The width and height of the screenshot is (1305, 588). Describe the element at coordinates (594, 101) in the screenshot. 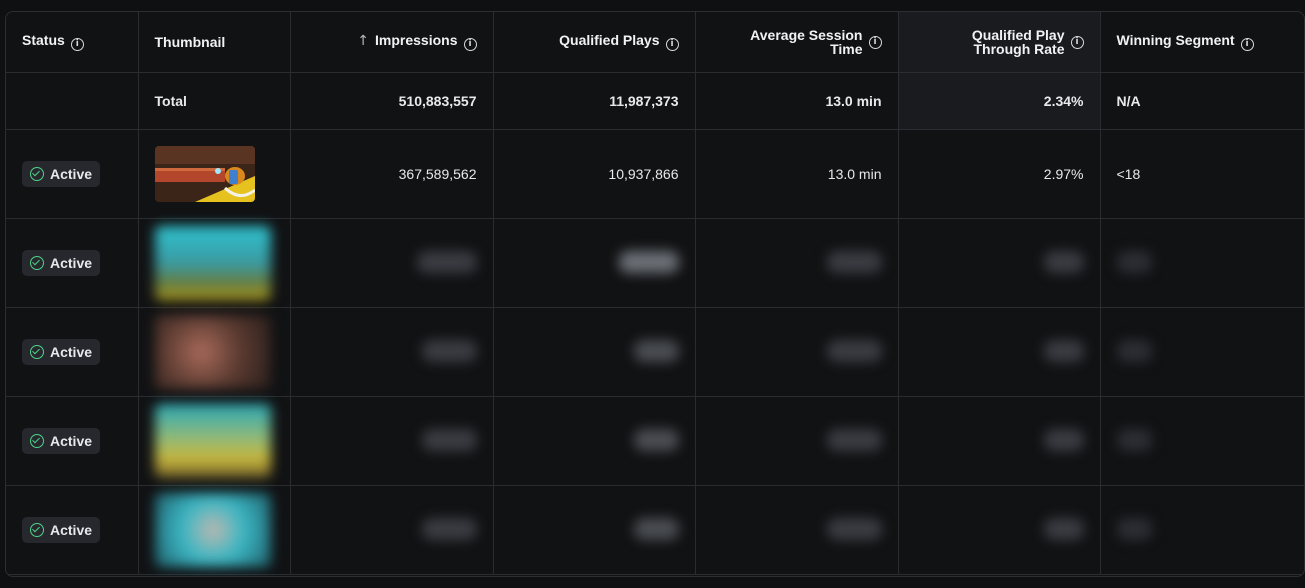

I see `total-qualified-plays: 11,987,373` at that location.